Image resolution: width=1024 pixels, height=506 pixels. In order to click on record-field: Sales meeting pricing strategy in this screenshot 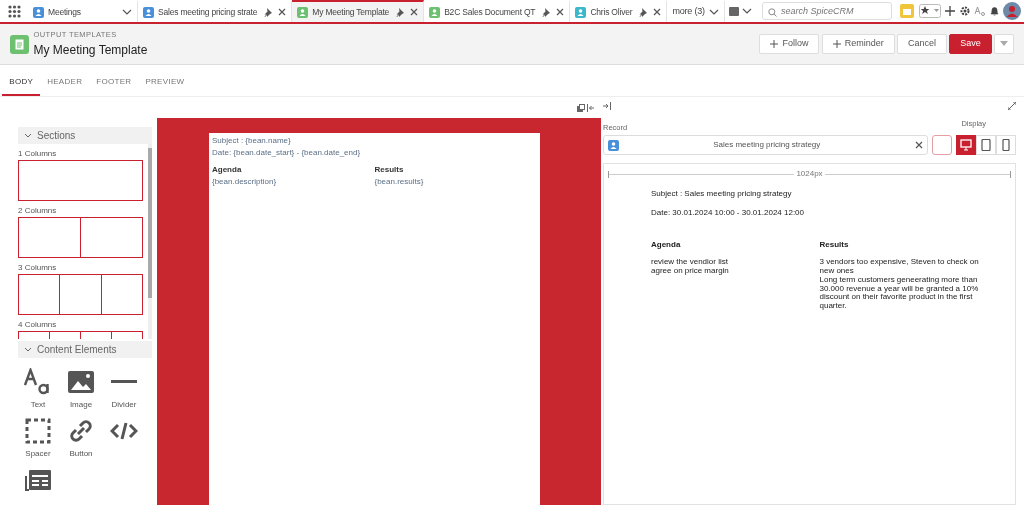, I will do `click(765, 145)`.